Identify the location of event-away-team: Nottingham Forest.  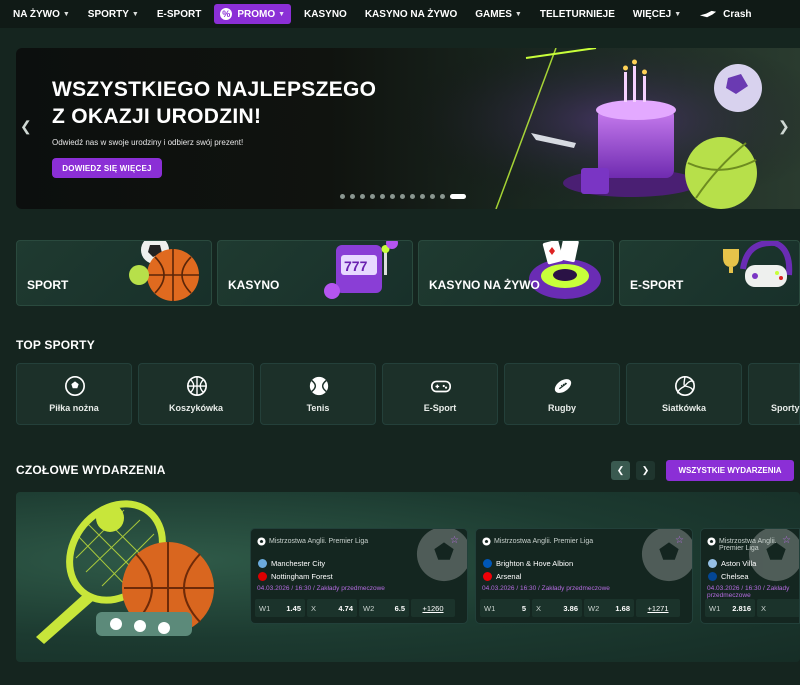
(302, 576).